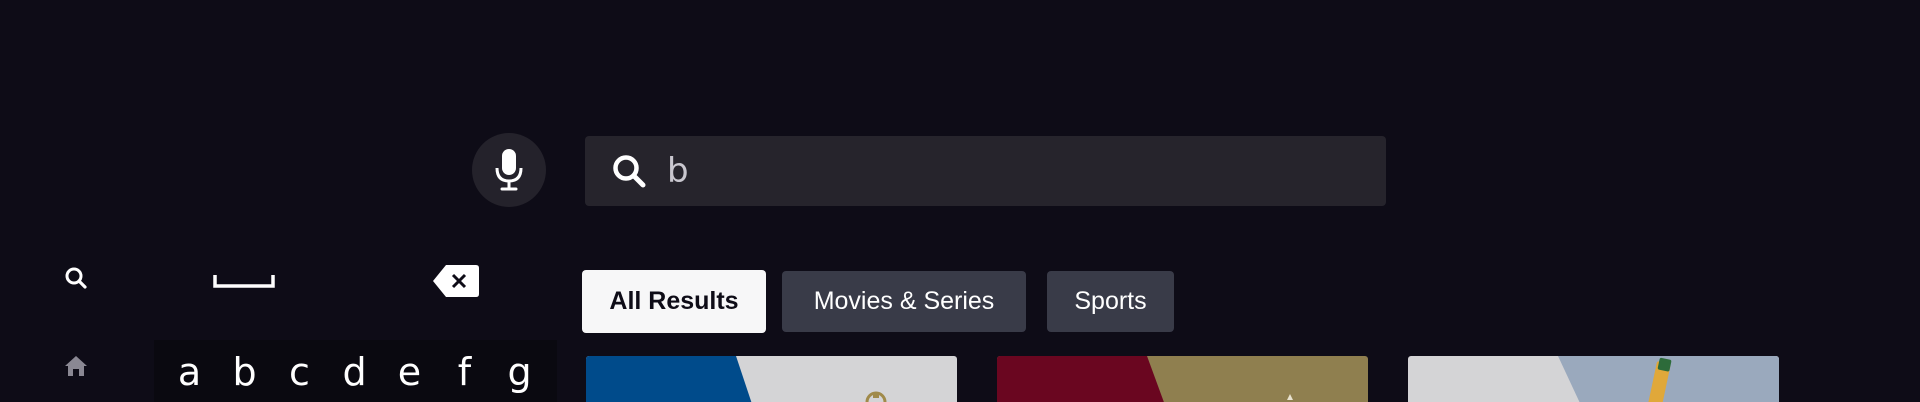  Describe the element at coordinates (519, 371) in the screenshot. I see `key-g: g` at that location.